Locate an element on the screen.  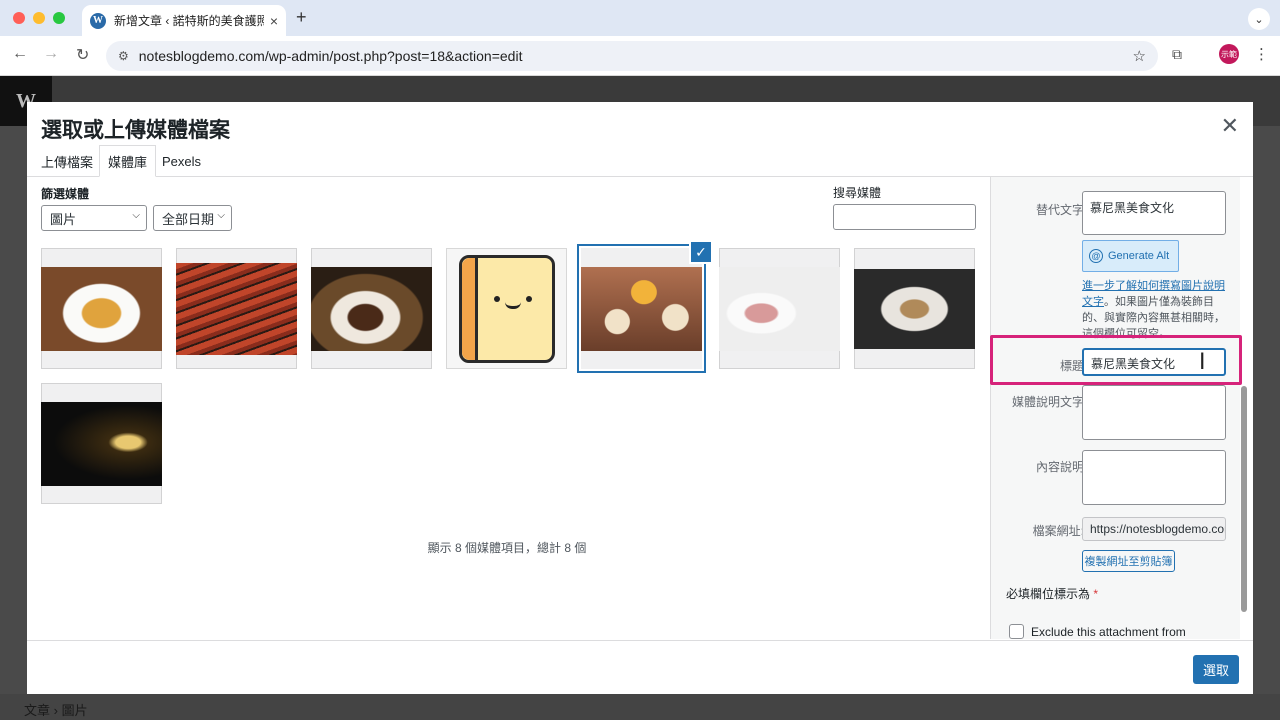
media-tabs: 上傳檔案 媒體庫 Pexels is located at coordinates (640, 161).